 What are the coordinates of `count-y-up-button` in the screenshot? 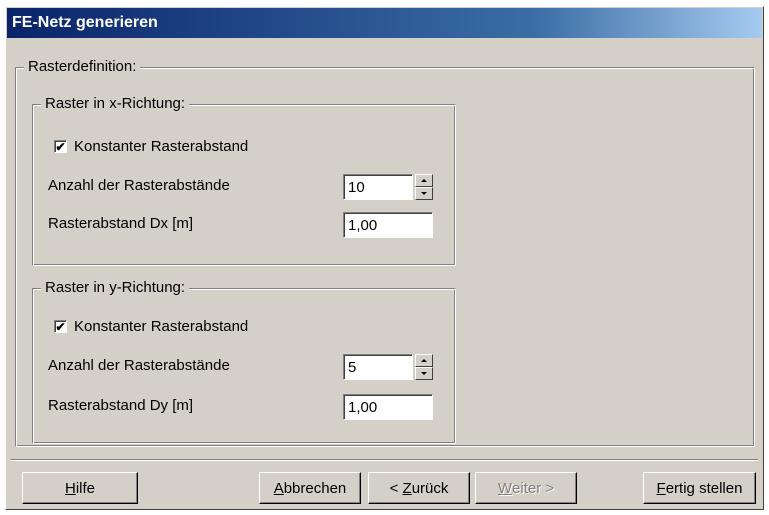 It's located at (424, 360).